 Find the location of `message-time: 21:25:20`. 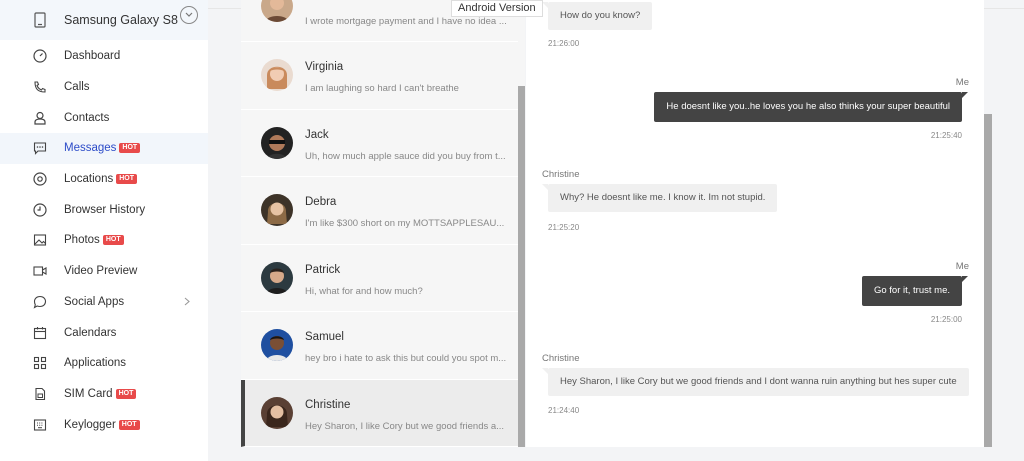

message-time: 21:25:20 is located at coordinates (564, 227).